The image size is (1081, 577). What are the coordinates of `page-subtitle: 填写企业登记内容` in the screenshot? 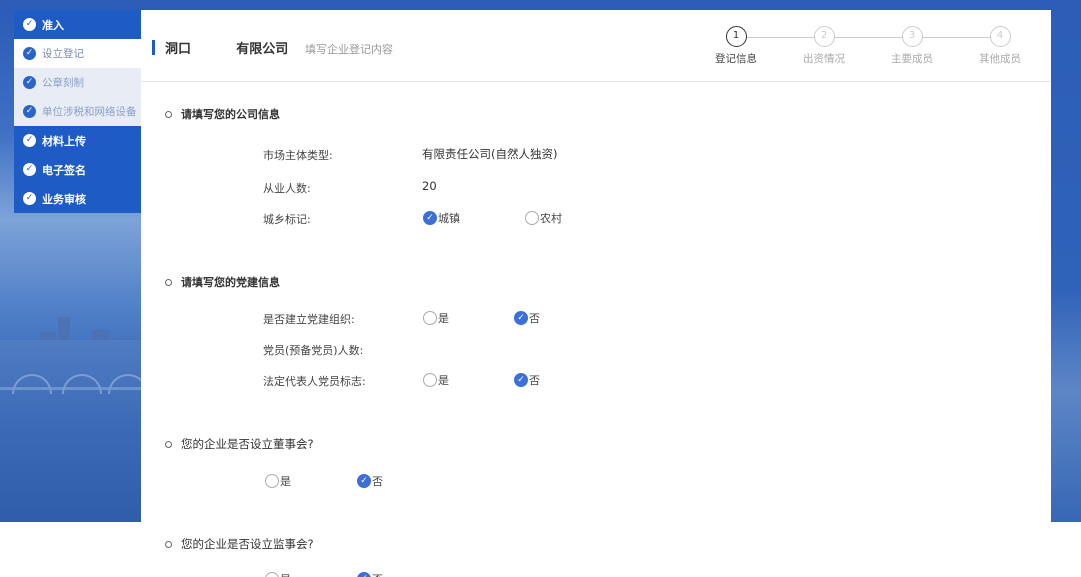 It's located at (349, 49).